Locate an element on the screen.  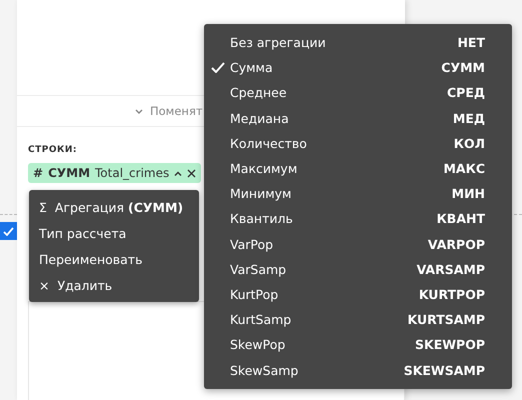
menu-item: Сумма СУММ is located at coordinates (358, 67).